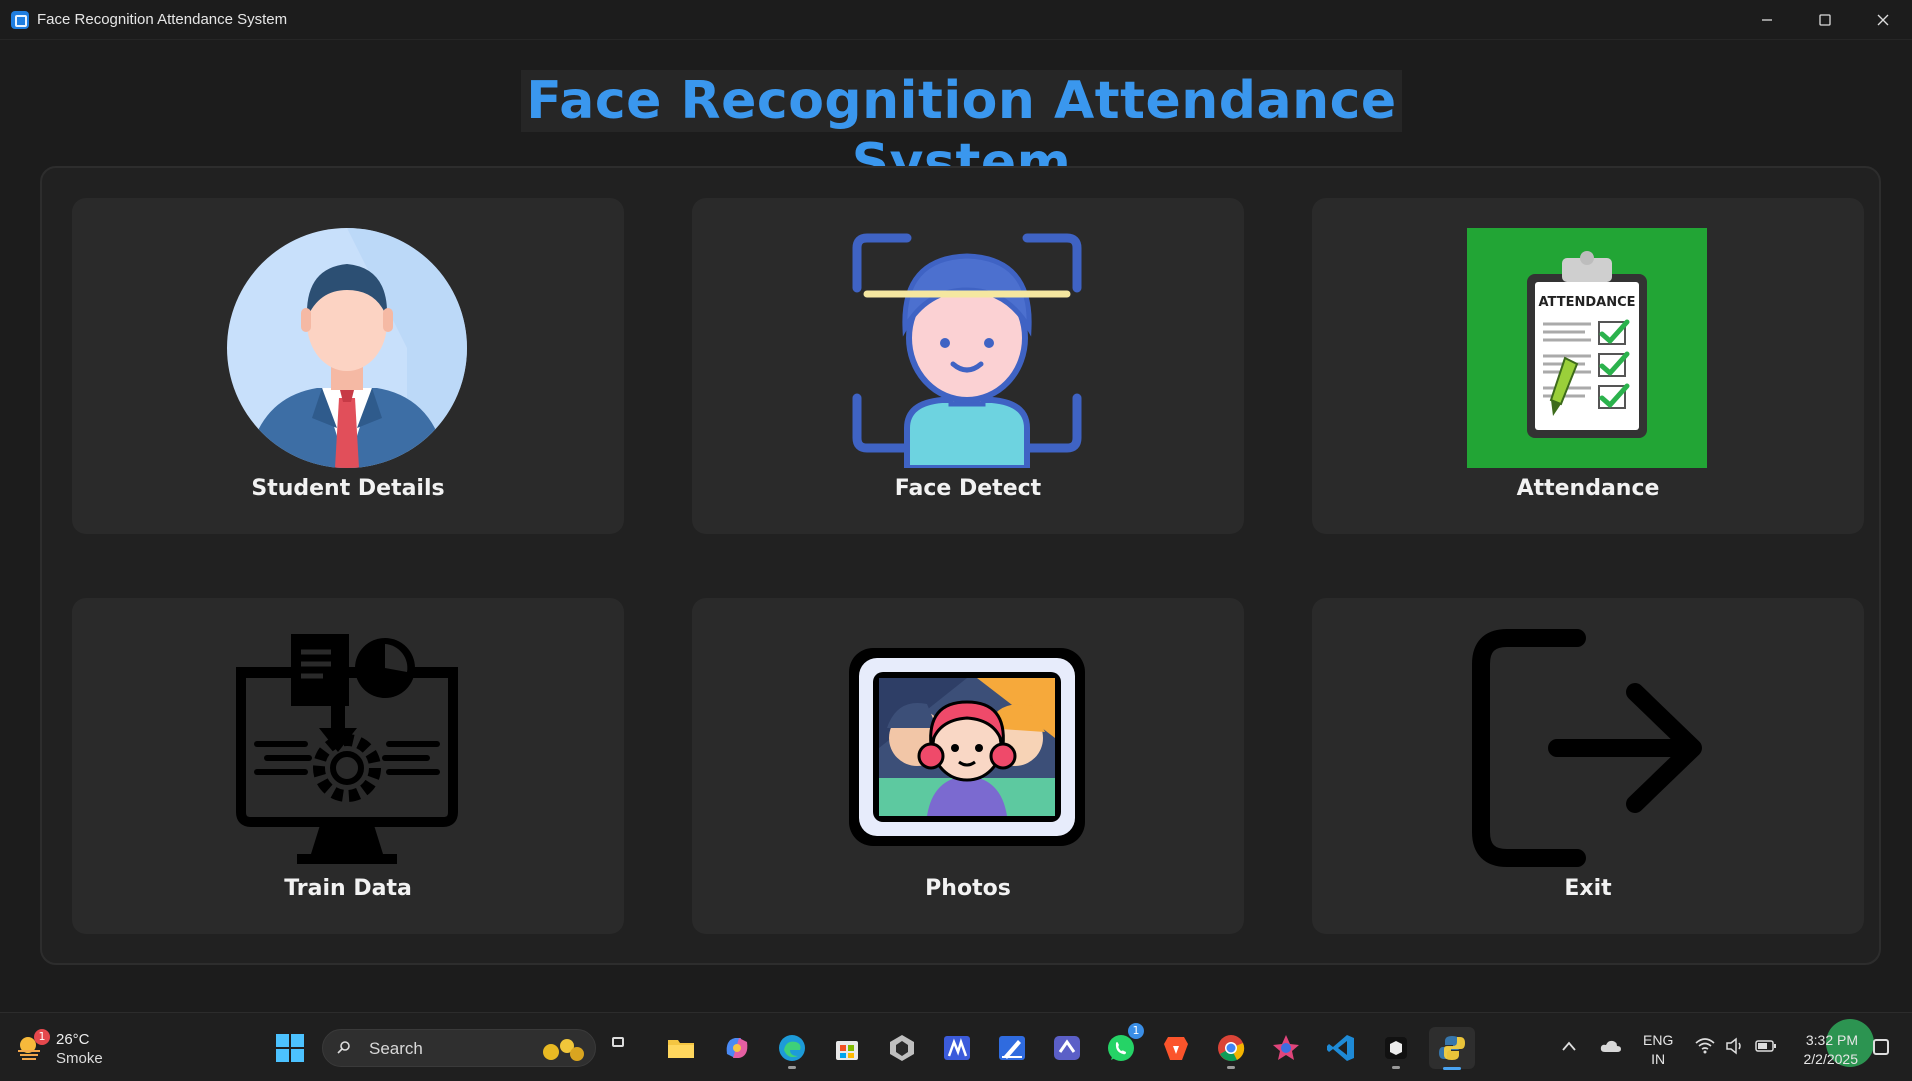 Image resolution: width=1912 pixels, height=1081 pixels. I want to click on train-data-monitor-icon, so click(347, 748).